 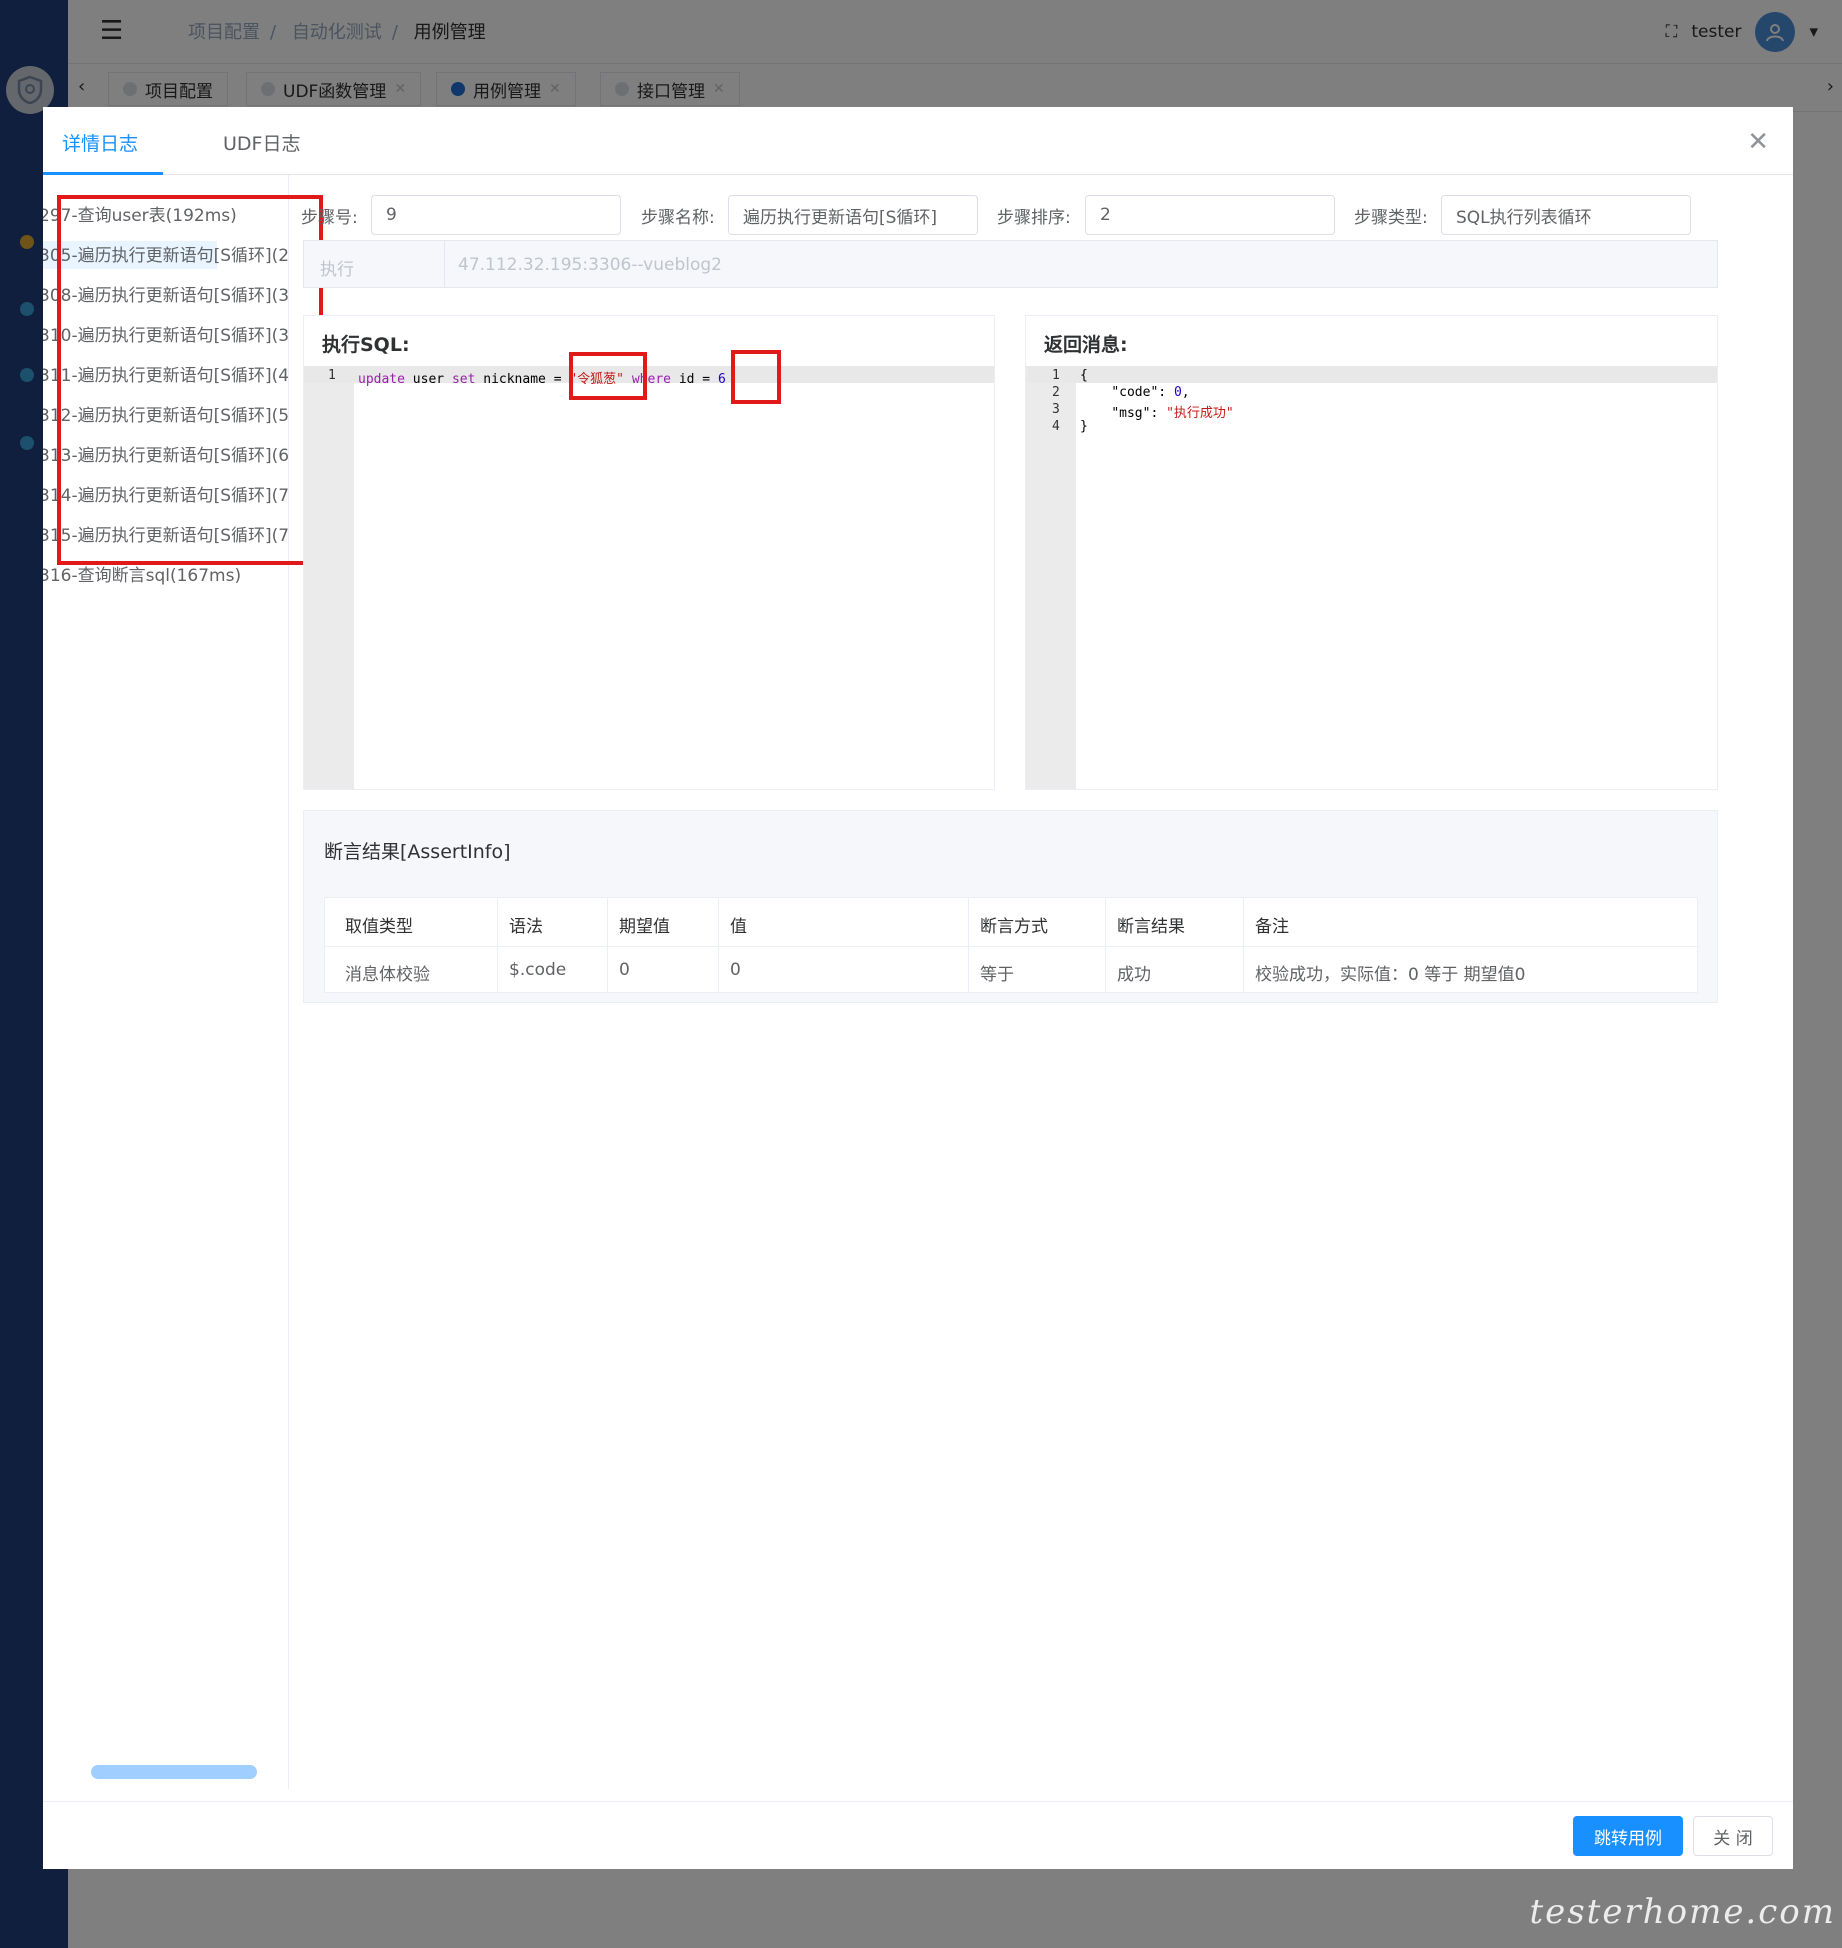 I want to click on table-header: 断言结果, so click(x=1151, y=927).